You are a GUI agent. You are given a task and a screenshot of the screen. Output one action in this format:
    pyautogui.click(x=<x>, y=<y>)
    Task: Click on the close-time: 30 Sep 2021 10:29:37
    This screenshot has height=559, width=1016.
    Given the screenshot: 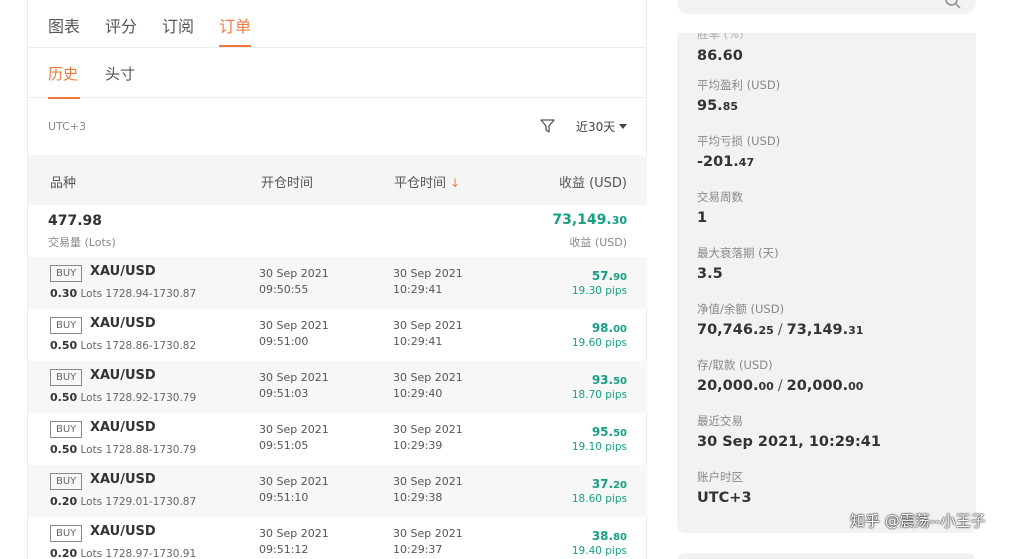 What is the action you would take?
    pyautogui.click(x=428, y=542)
    